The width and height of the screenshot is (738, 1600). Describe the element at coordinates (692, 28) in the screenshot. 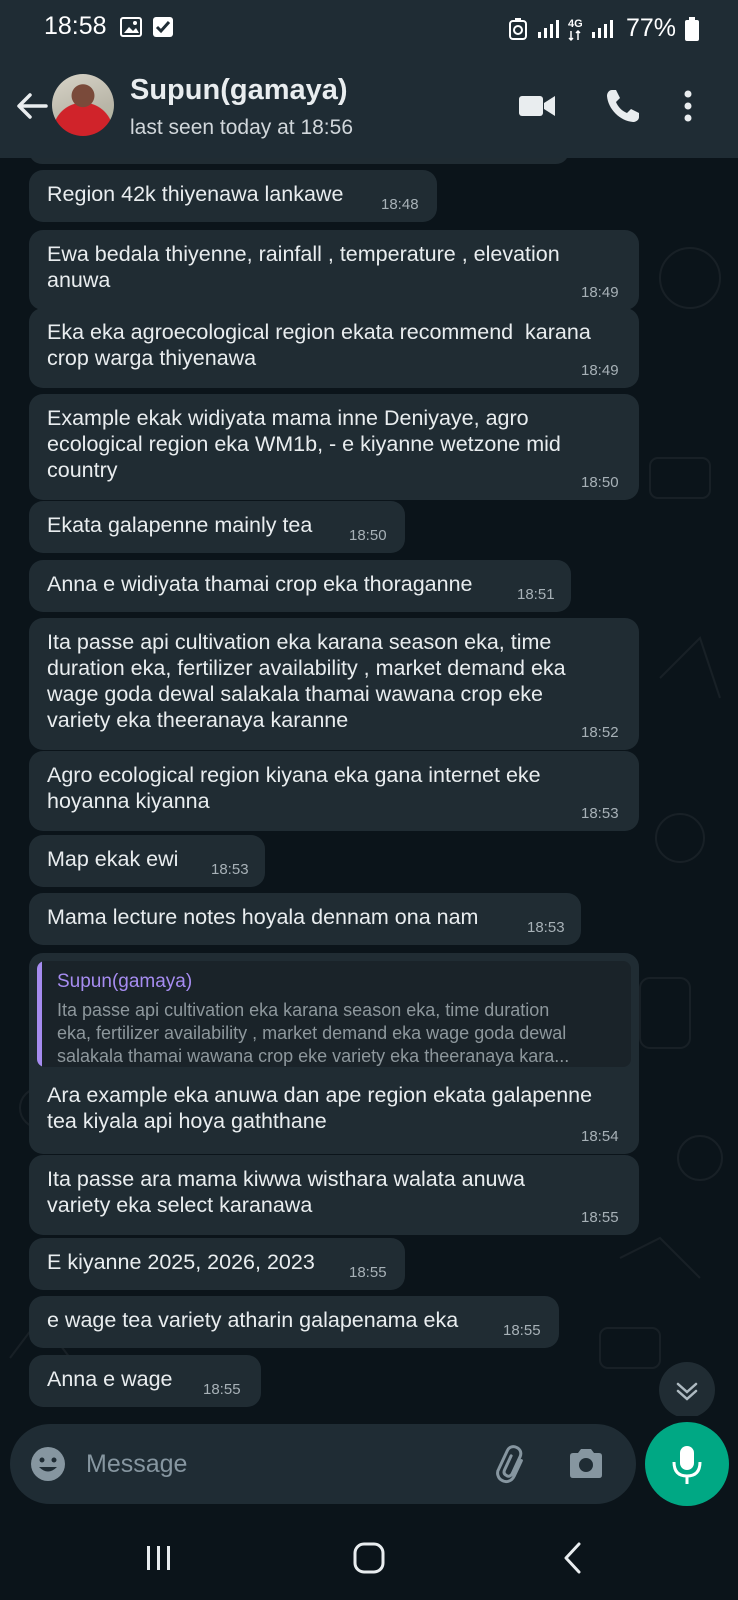

I see `battery-icon` at that location.